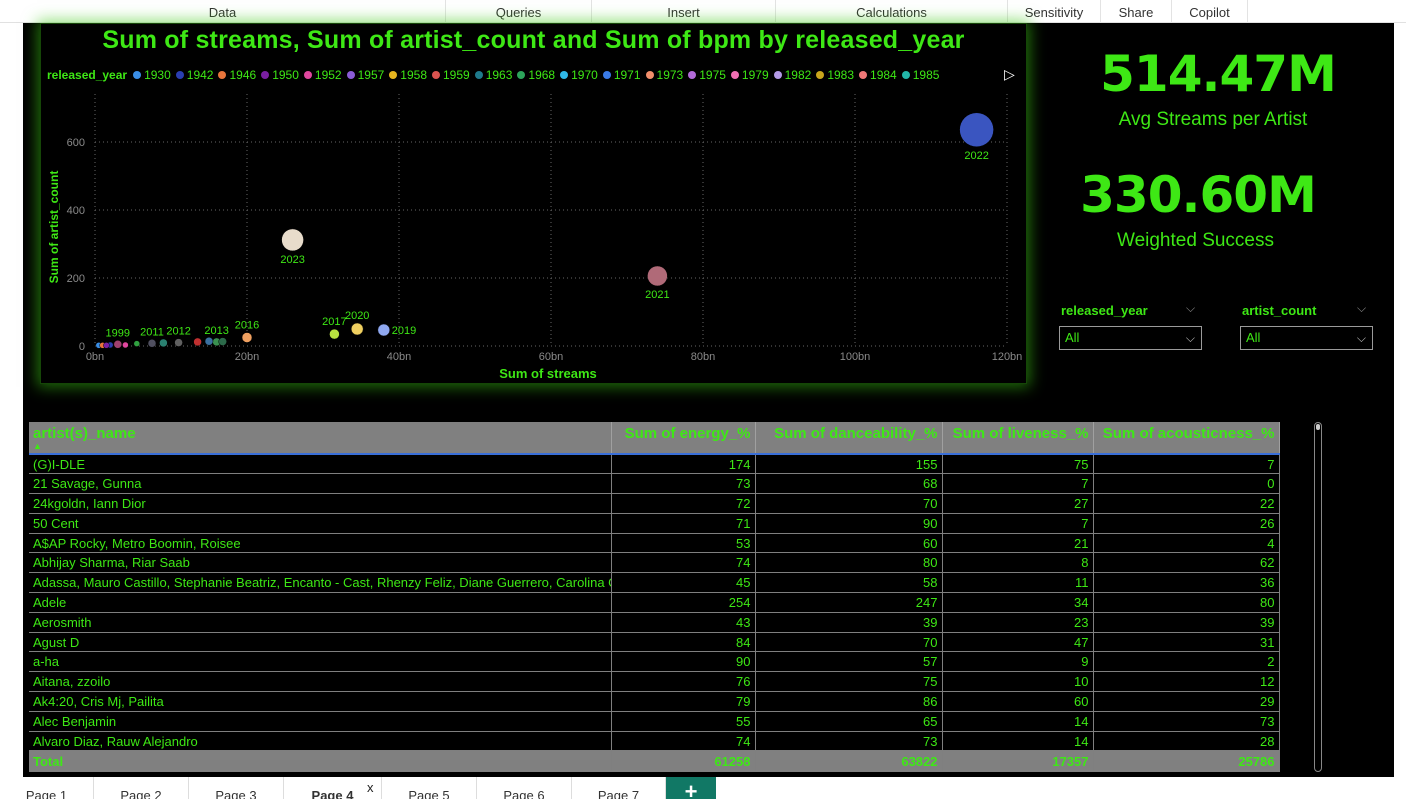 The height and width of the screenshot is (799, 1406). Describe the element at coordinates (1318, 597) in the screenshot. I see `table-scrollbar` at that location.